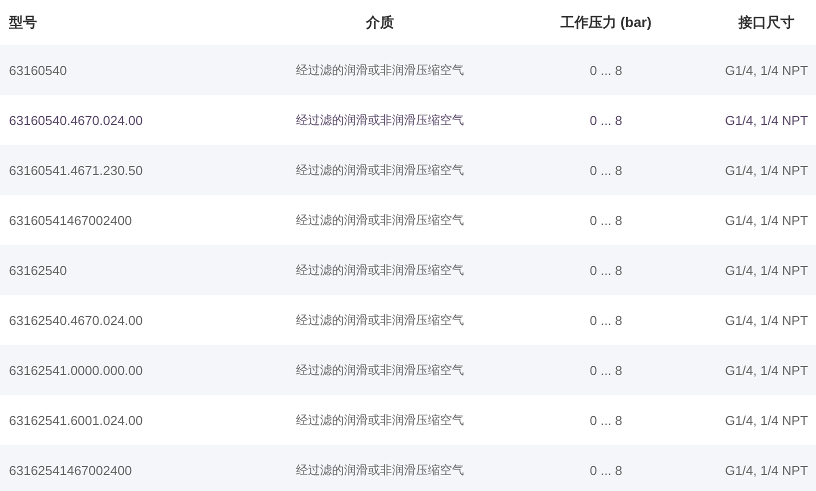 Image resolution: width=816 pixels, height=491 pixels. What do you see at coordinates (76, 420) in the screenshot?
I see `model-link: 63162541.6001.024.00` at bounding box center [76, 420].